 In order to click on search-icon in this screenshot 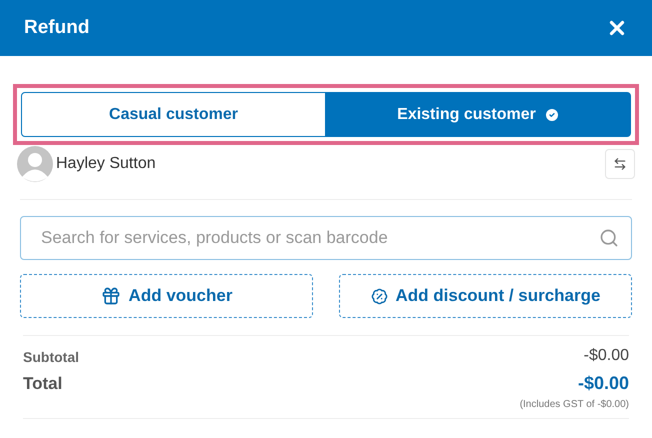, I will do `click(609, 238)`.